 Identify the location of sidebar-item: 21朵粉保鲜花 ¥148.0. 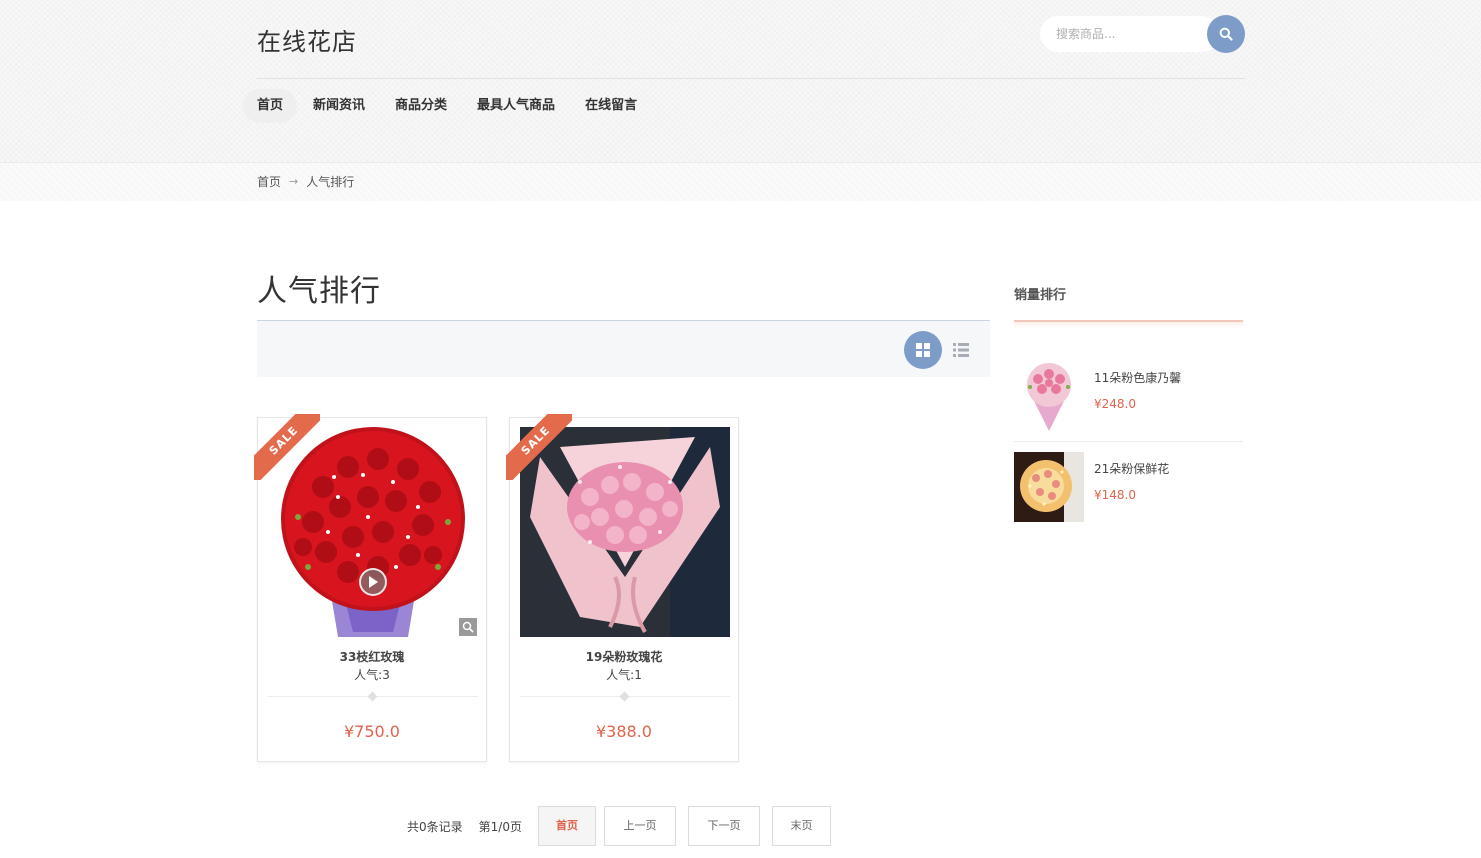
(1128, 492).